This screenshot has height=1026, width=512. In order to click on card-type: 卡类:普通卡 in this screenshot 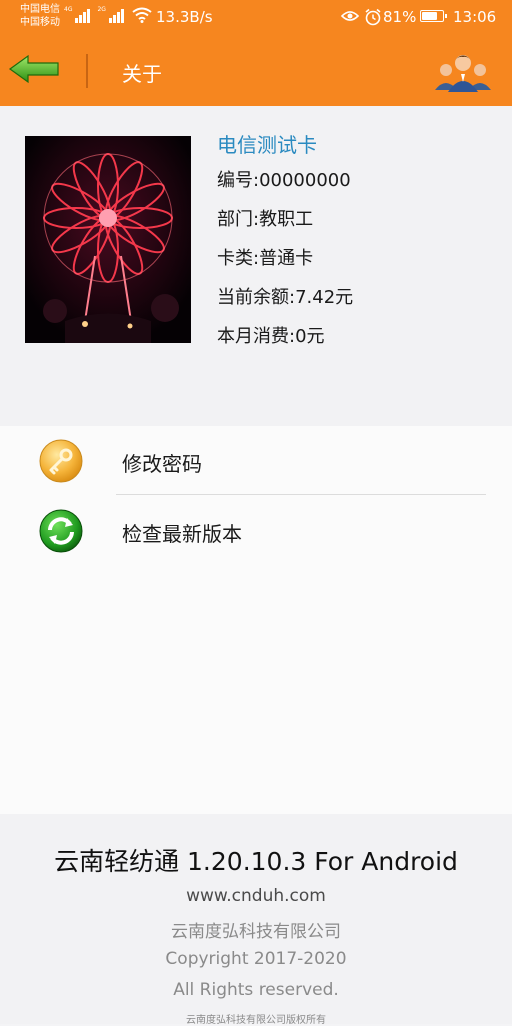, I will do `click(265, 258)`.